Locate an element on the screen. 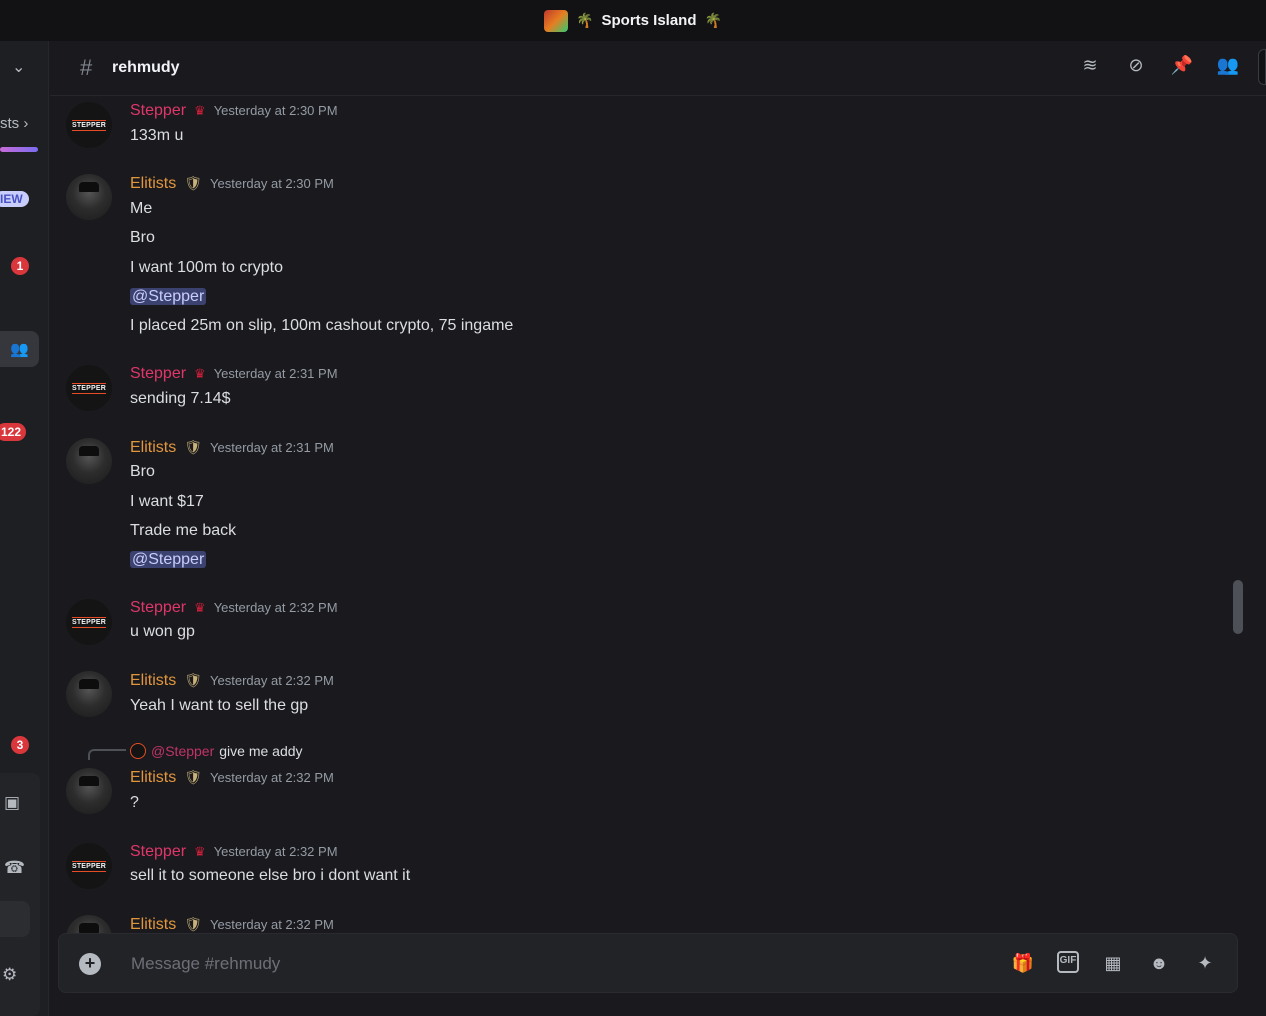 Image resolution: width=1266 pixels, height=1016 pixels. server-title: Sports Island is located at coordinates (649, 20).